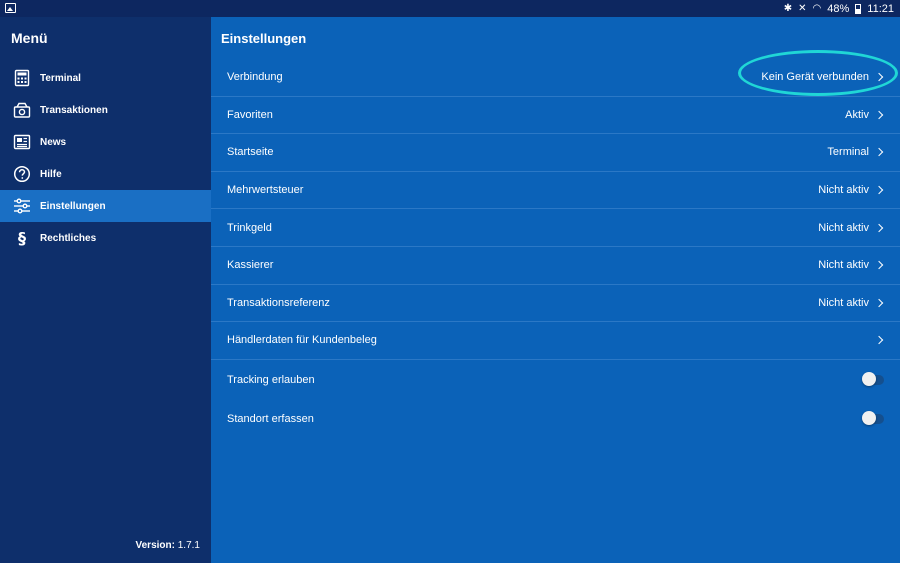 Image resolution: width=900 pixels, height=563 pixels. What do you see at coordinates (264, 38) in the screenshot?
I see `page-title: Einstellungen` at bounding box center [264, 38].